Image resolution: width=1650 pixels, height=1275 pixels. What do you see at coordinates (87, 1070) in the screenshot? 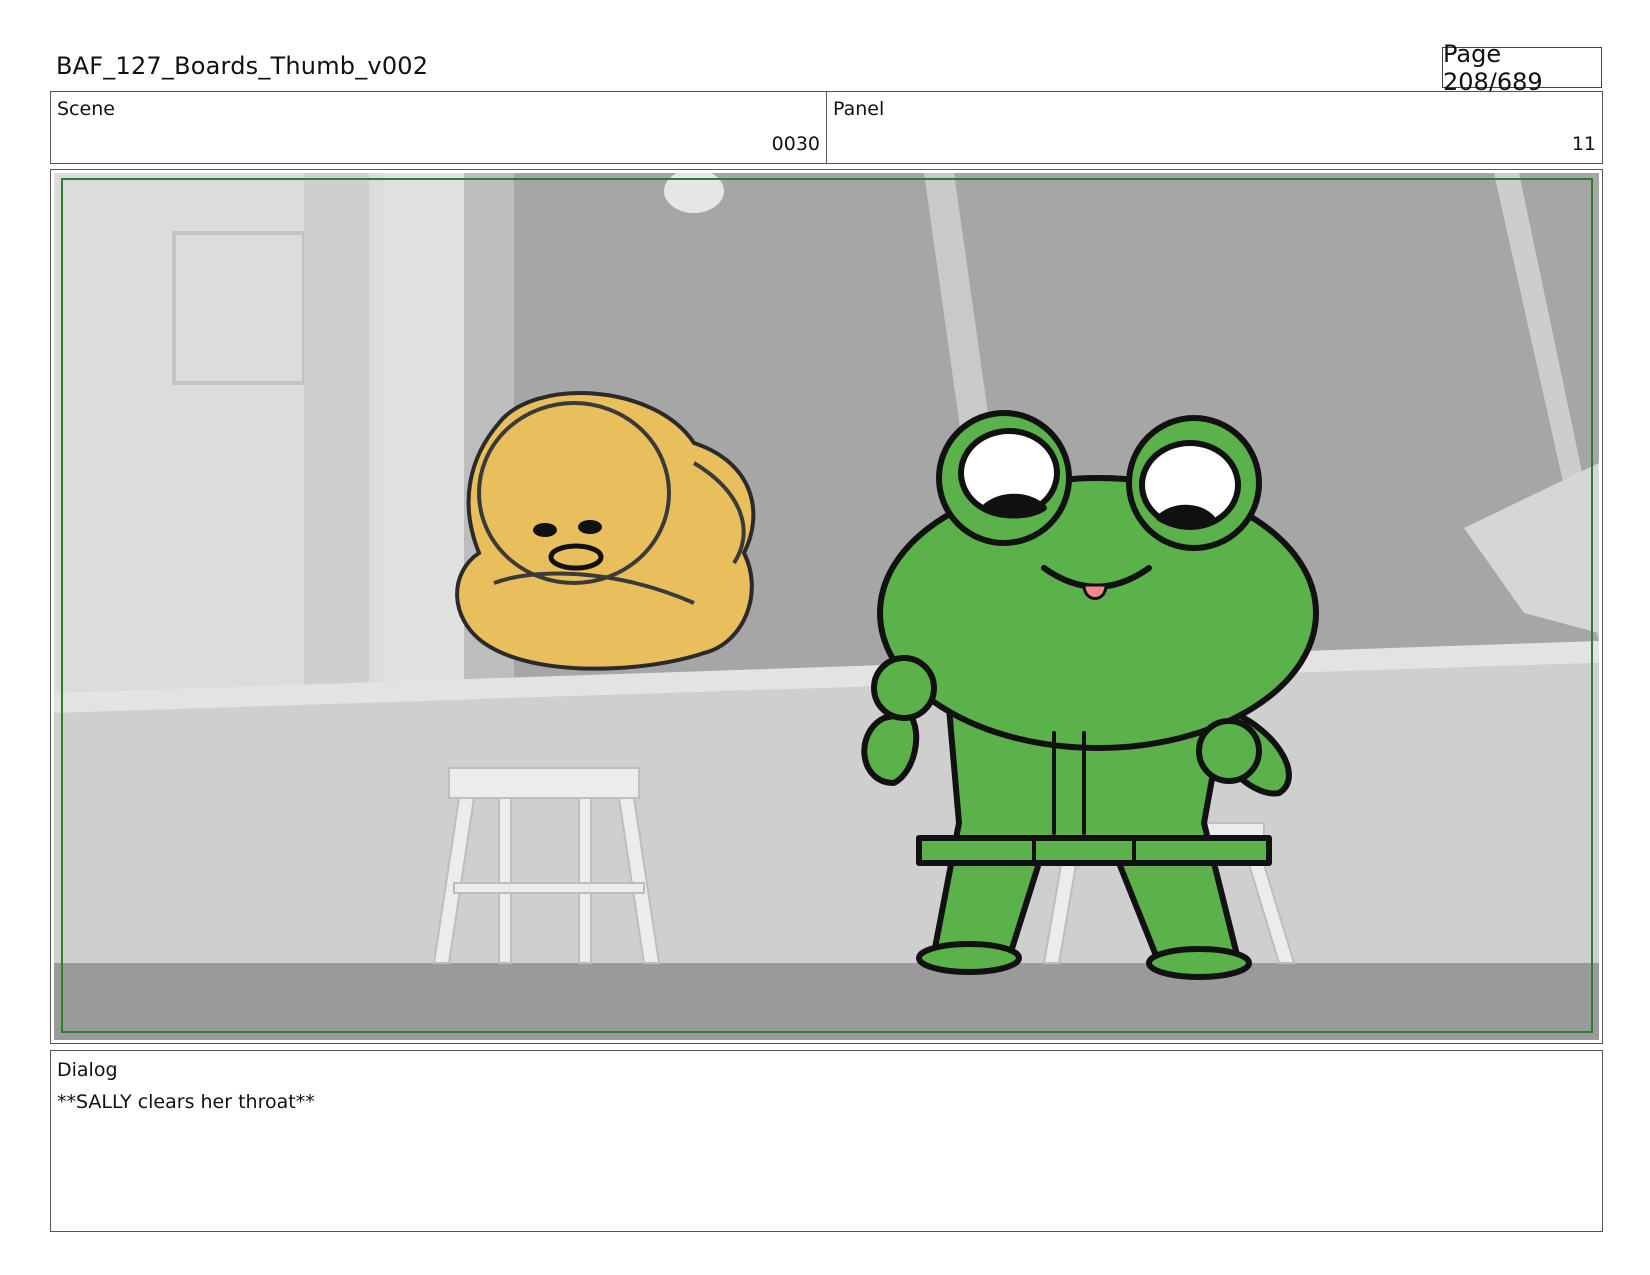
I see `dialog-label: Dialog` at bounding box center [87, 1070].